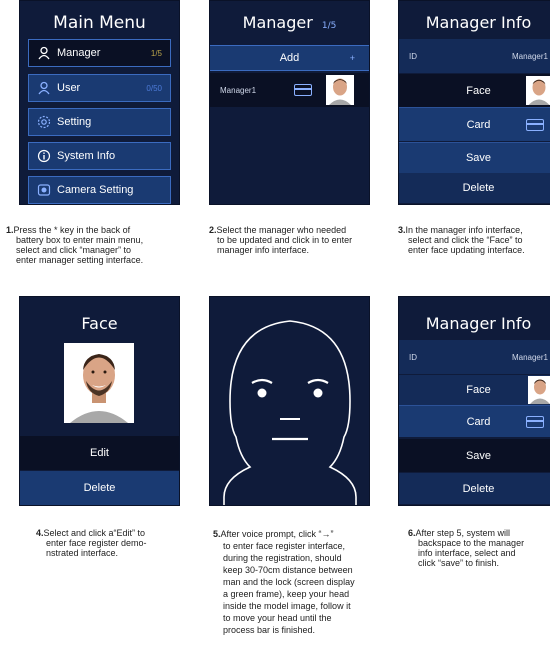 This screenshot has height=645, width=550. Describe the element at coordinates (471, 543) in the screenshot. I see `caption-line: backspace to the manager` at that location.